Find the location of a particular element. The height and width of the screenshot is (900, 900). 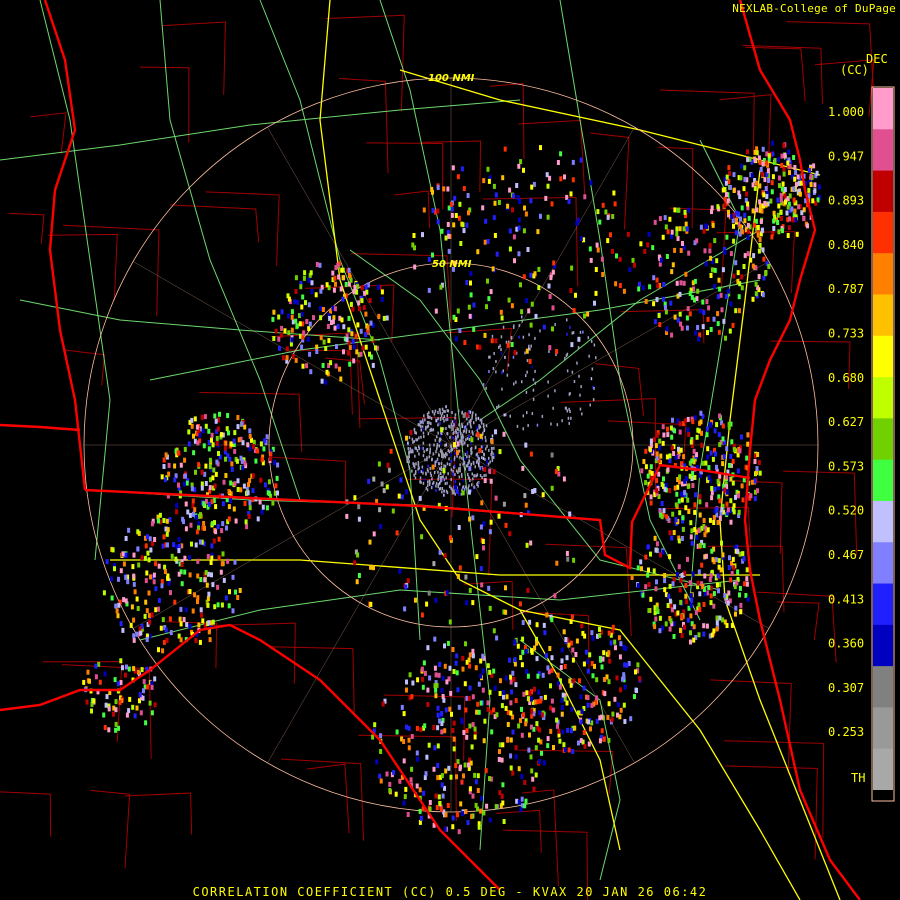

legend-swatches is located at coordinates (883, 444).